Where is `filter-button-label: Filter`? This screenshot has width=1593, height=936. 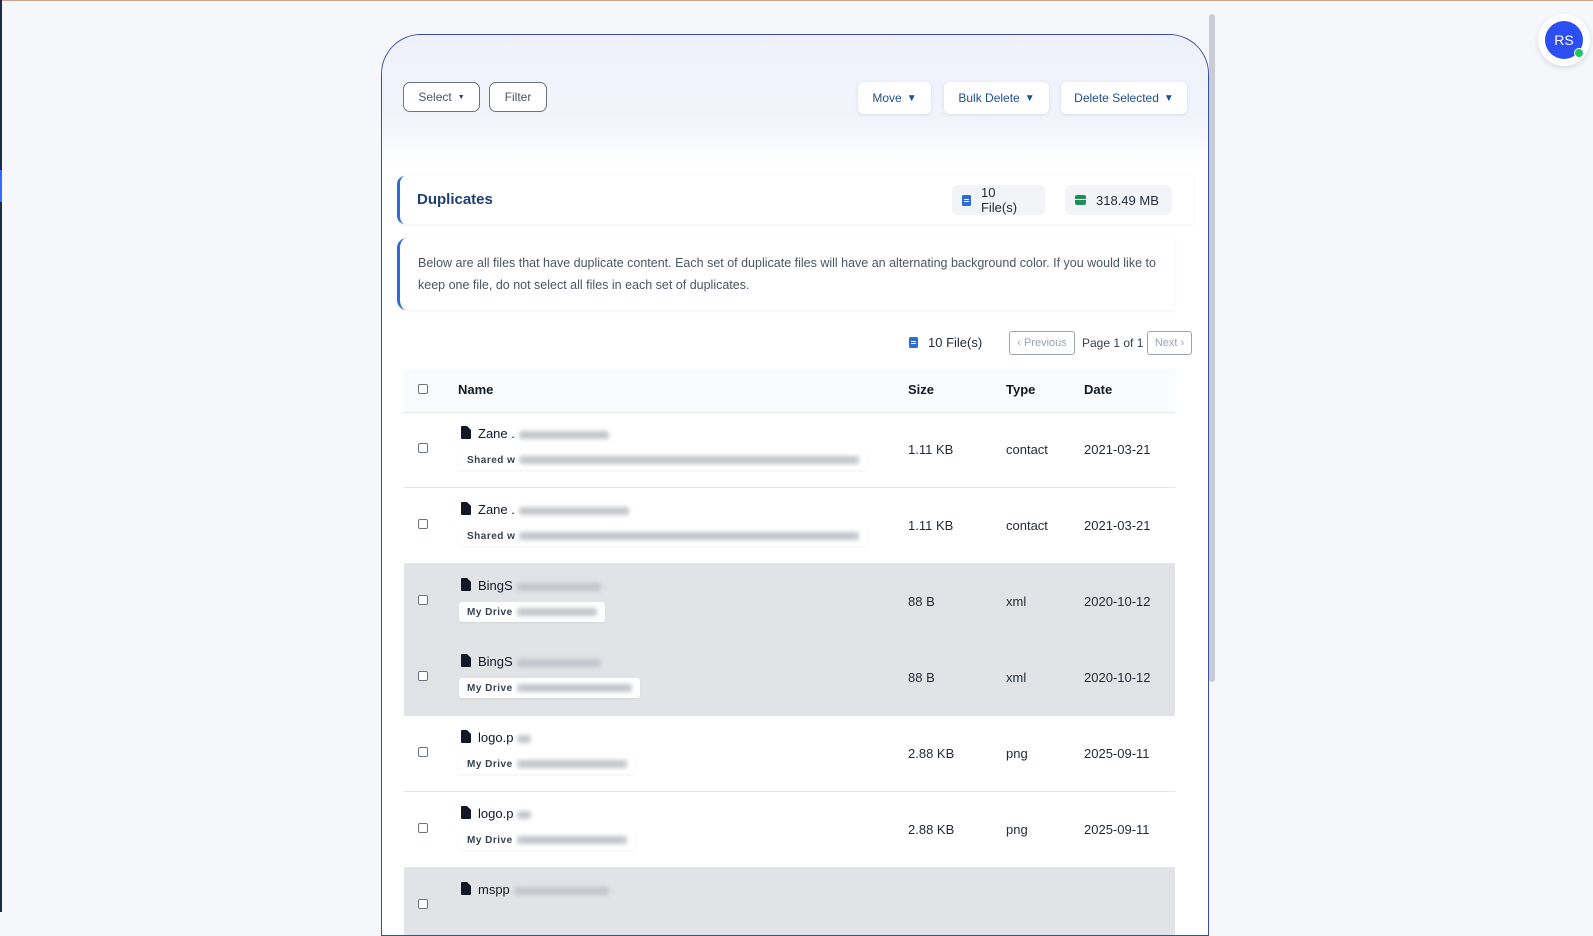
filter-button-label: Filter is located at coordinates (518, 97).